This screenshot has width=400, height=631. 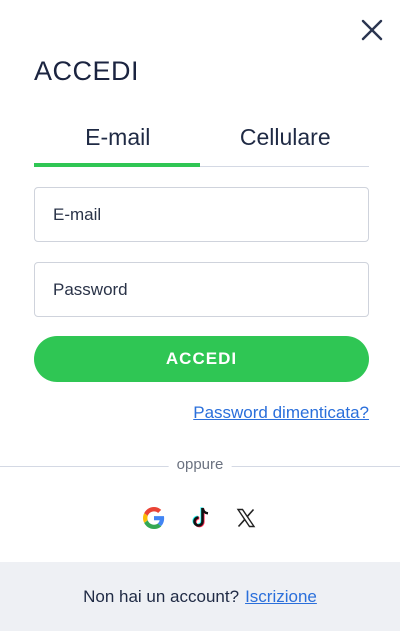 I want to click on signup-footer: Non hai un account? Iscrizione, so click(x=200, y=596).